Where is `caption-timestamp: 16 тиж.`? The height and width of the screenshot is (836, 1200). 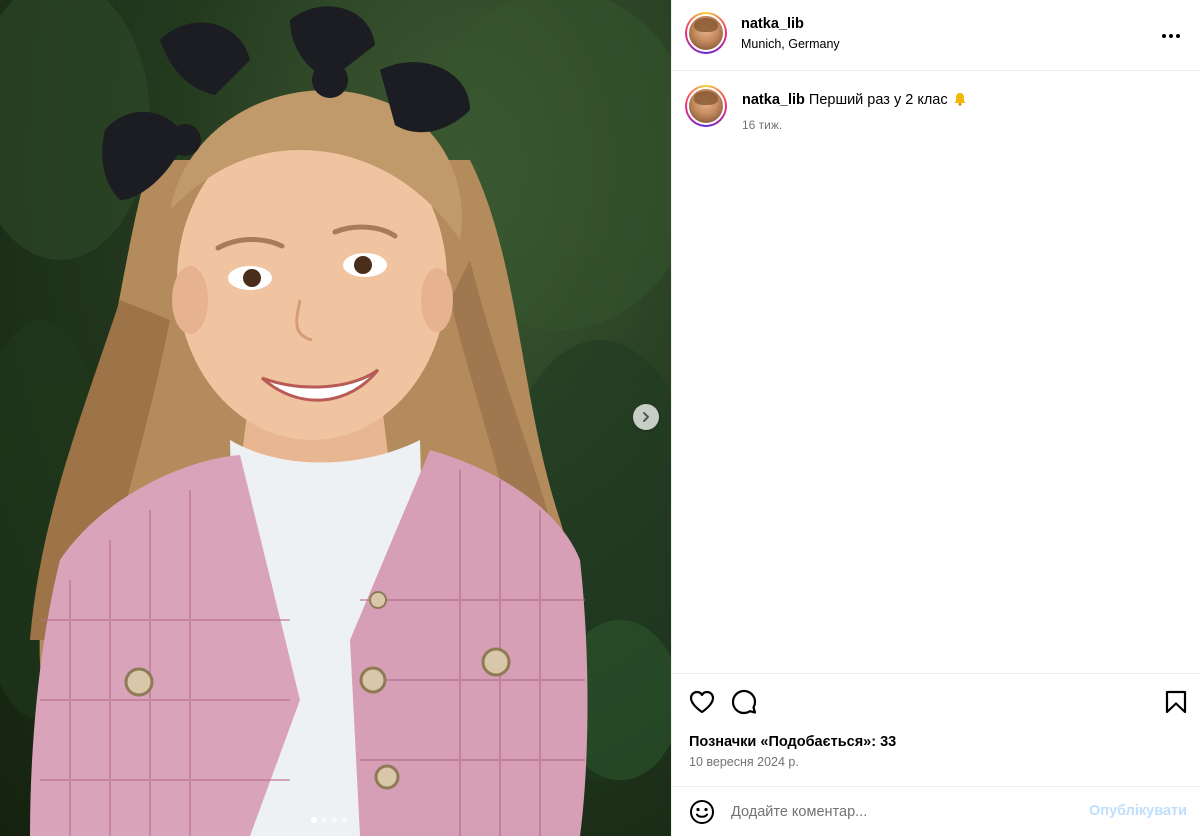
caption-timestamp: 16 тиж. is located at coordinates (762, 125).